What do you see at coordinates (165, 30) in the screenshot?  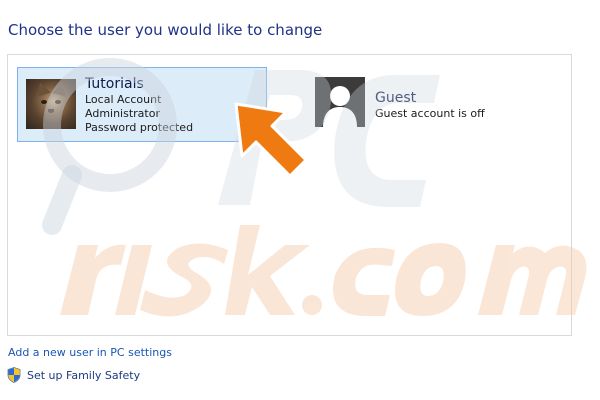 I see `page-title: Choose the user you would like to change` at bounding box center [165, 30].